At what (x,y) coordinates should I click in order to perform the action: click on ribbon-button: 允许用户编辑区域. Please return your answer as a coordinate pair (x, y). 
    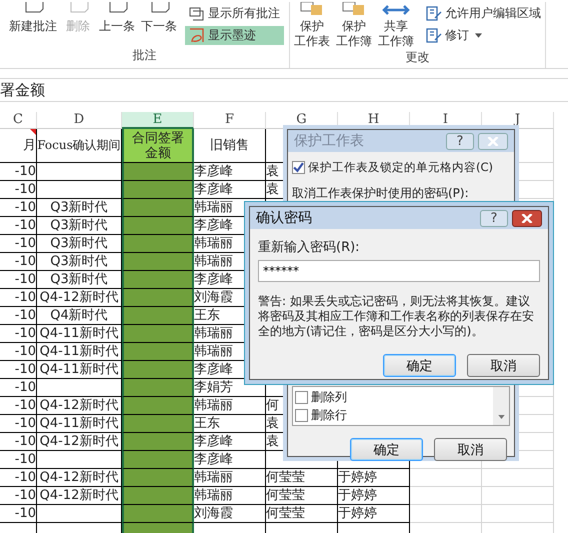
    Looking at the image, I should click on (483, 13).